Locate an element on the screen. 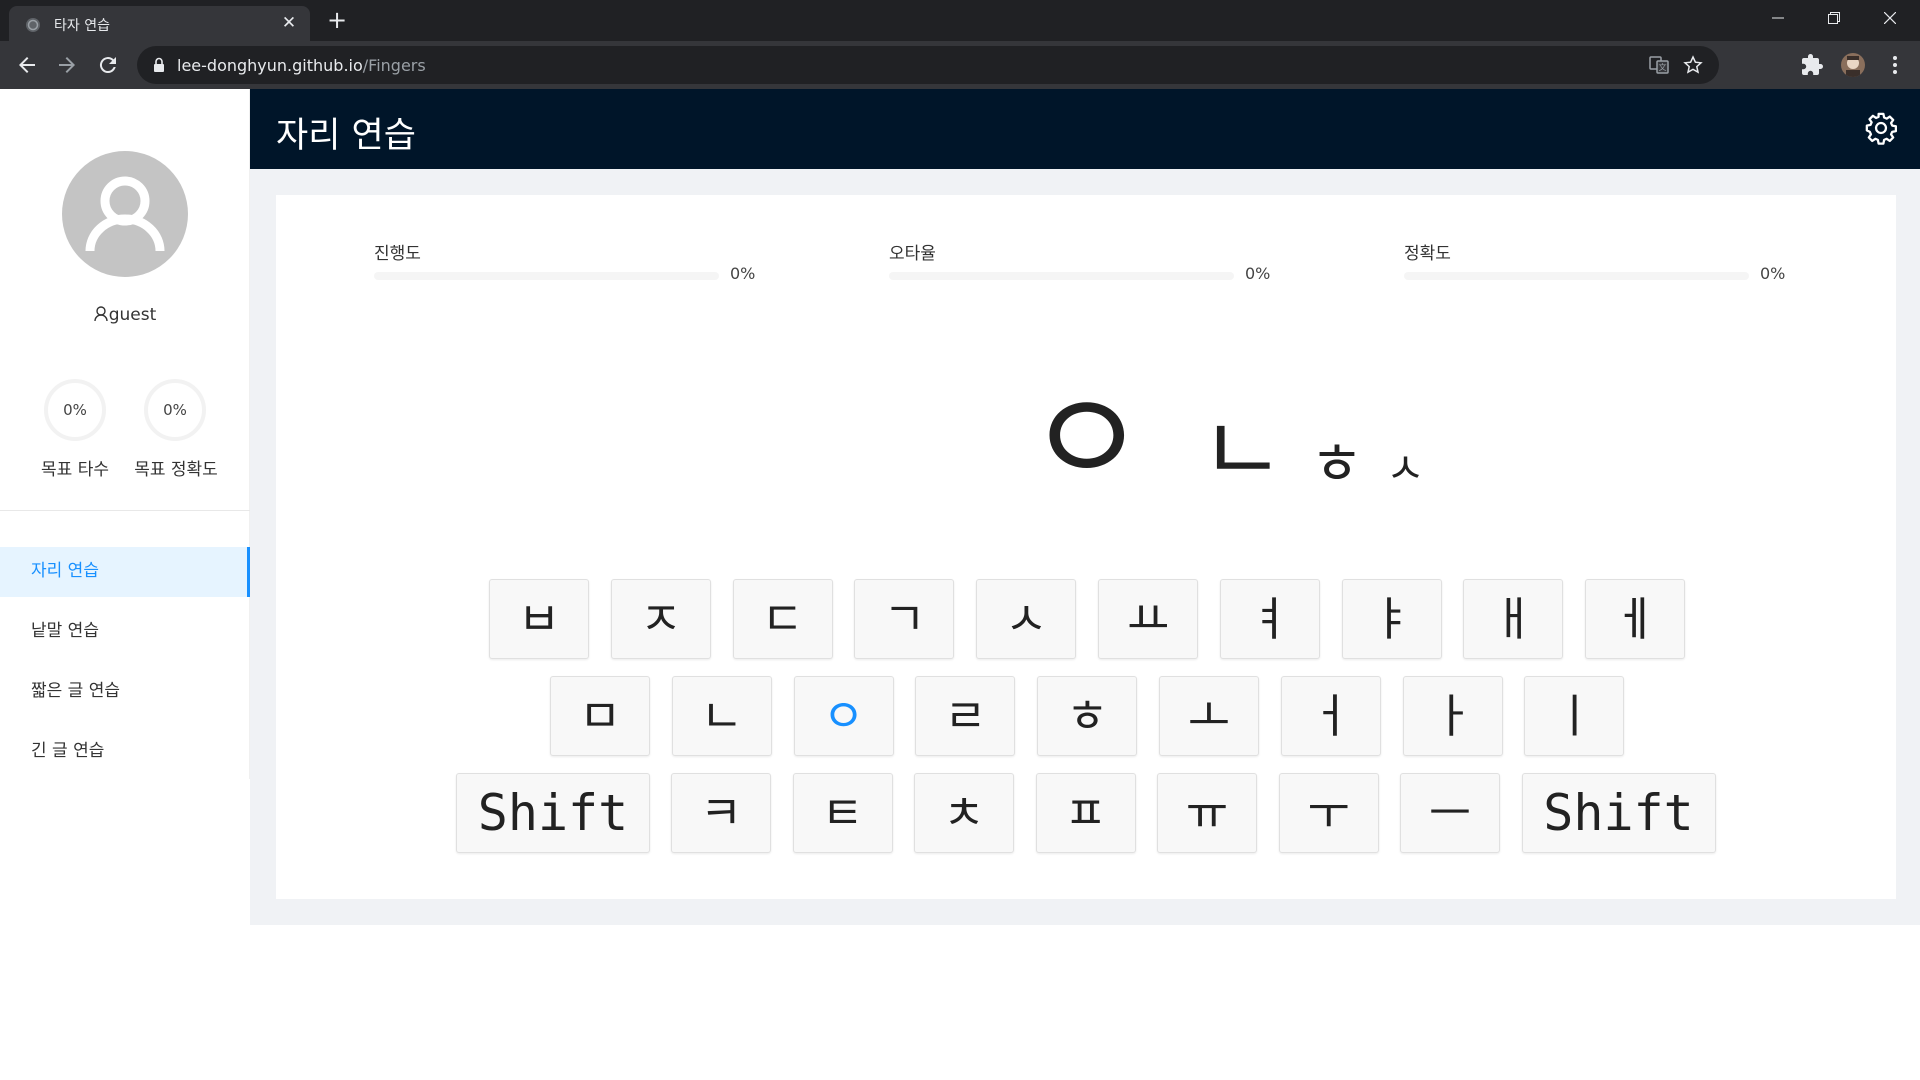 The image size is (1920, 1080). sidebar-divider is located at coordinates (125, 510).